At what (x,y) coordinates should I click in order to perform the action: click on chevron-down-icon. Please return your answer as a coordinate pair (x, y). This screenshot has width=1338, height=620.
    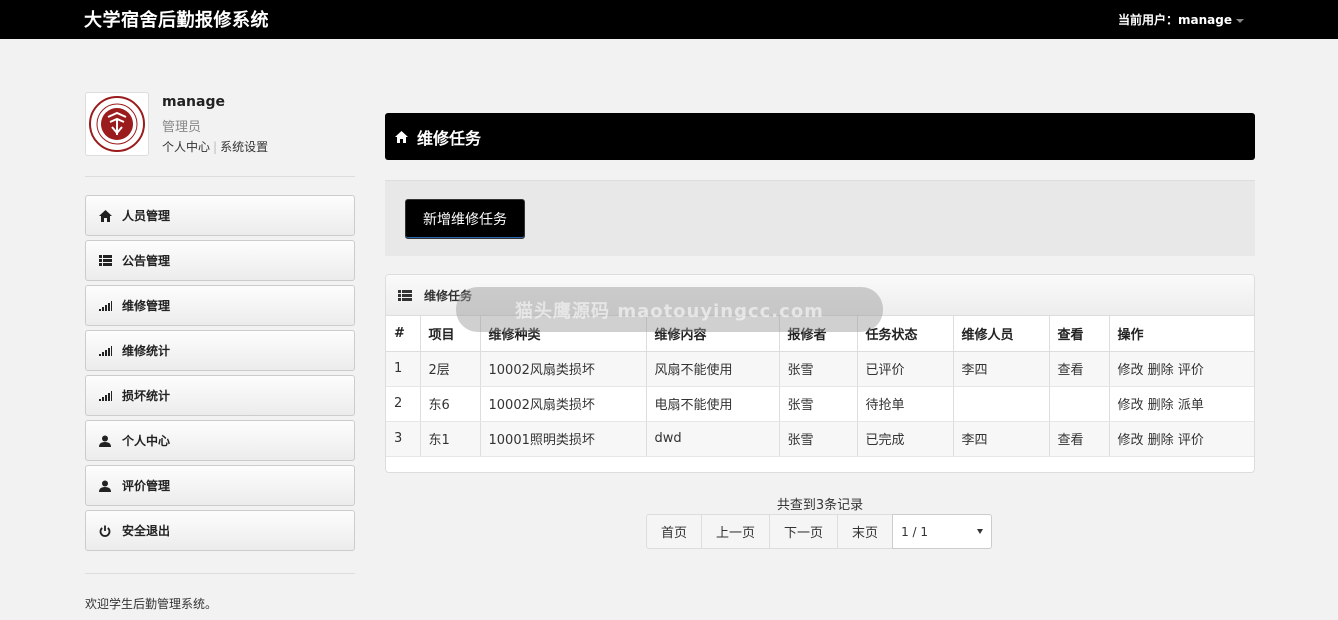
    Looking at the image, I should click on (980, 531).